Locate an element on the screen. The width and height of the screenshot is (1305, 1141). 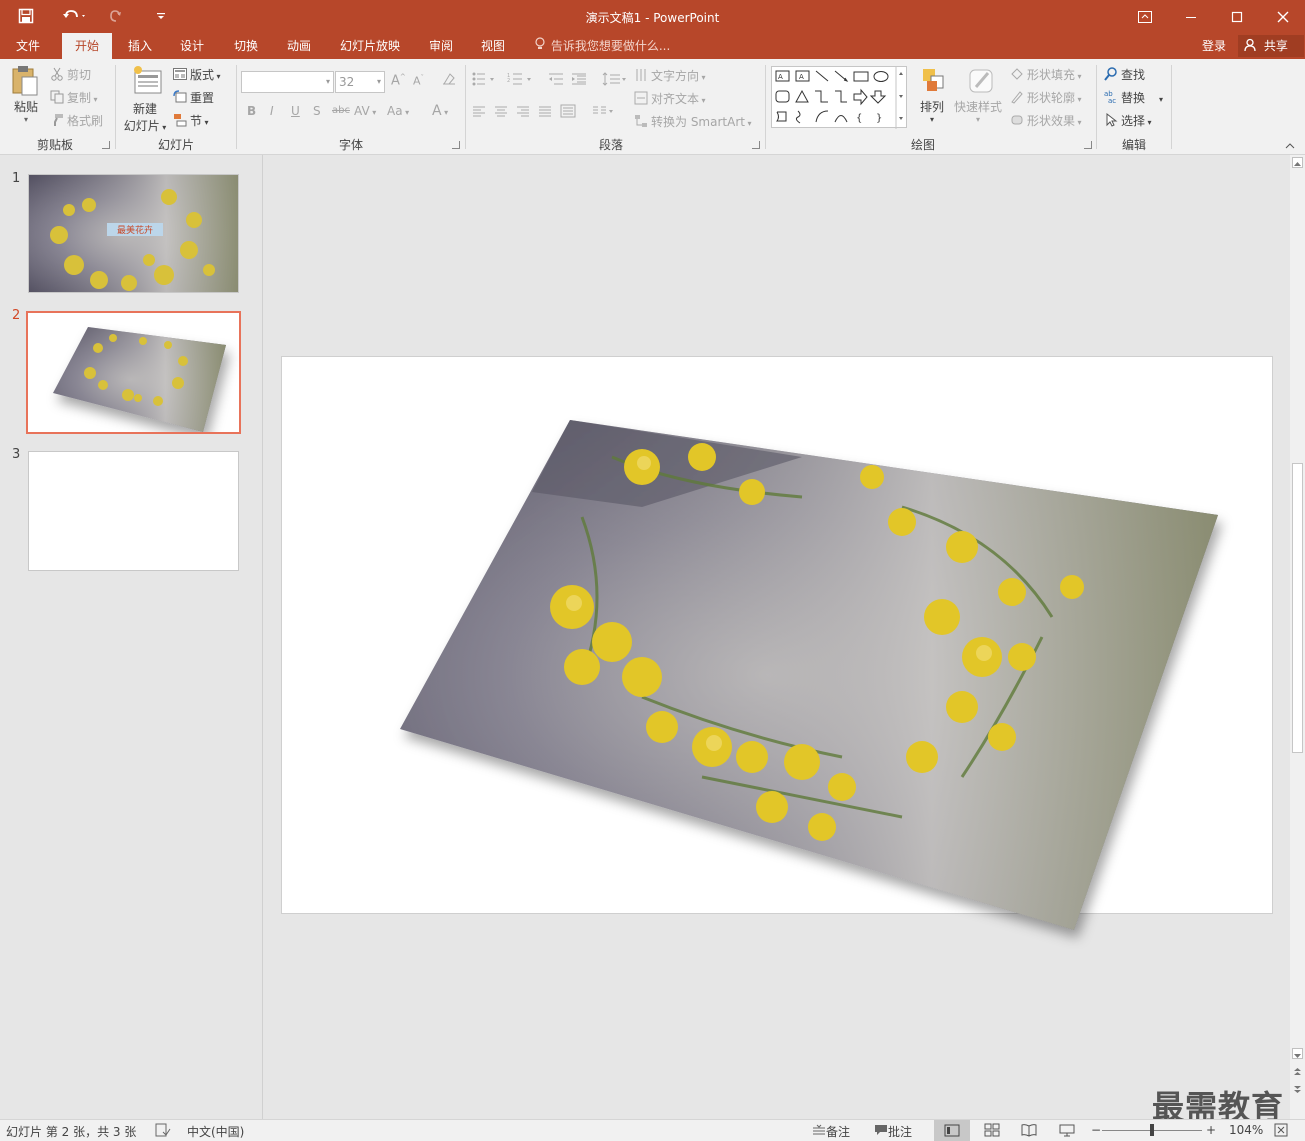
increase-indent-icon is located at coordinates (579, 80).